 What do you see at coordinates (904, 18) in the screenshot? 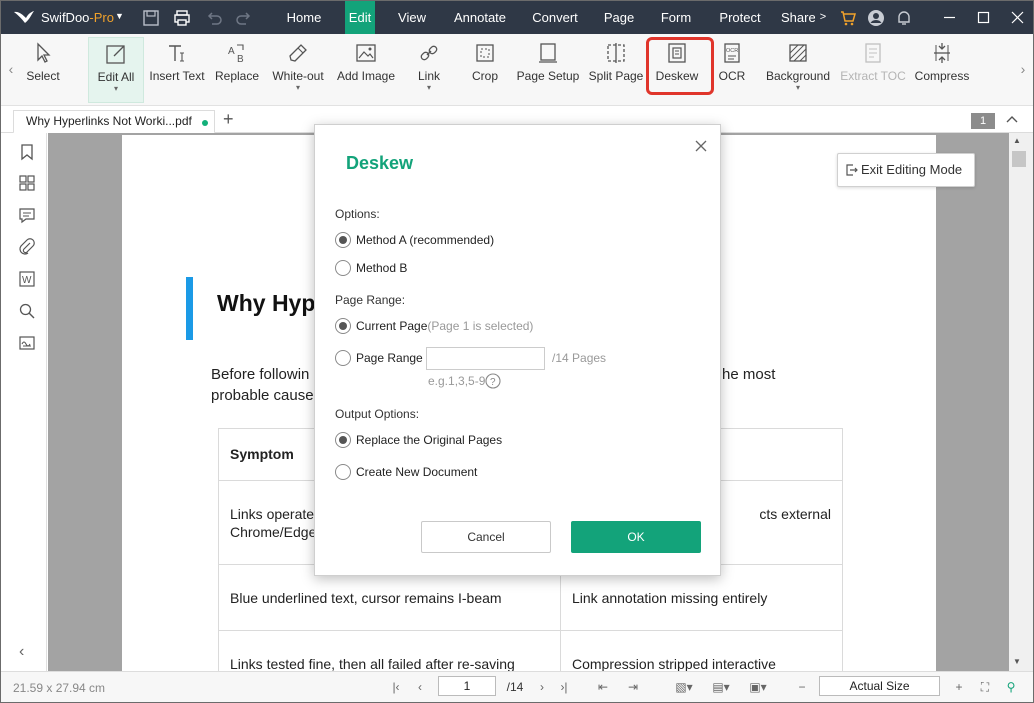
I see `bell-icon` at bounding box center [904, 18].